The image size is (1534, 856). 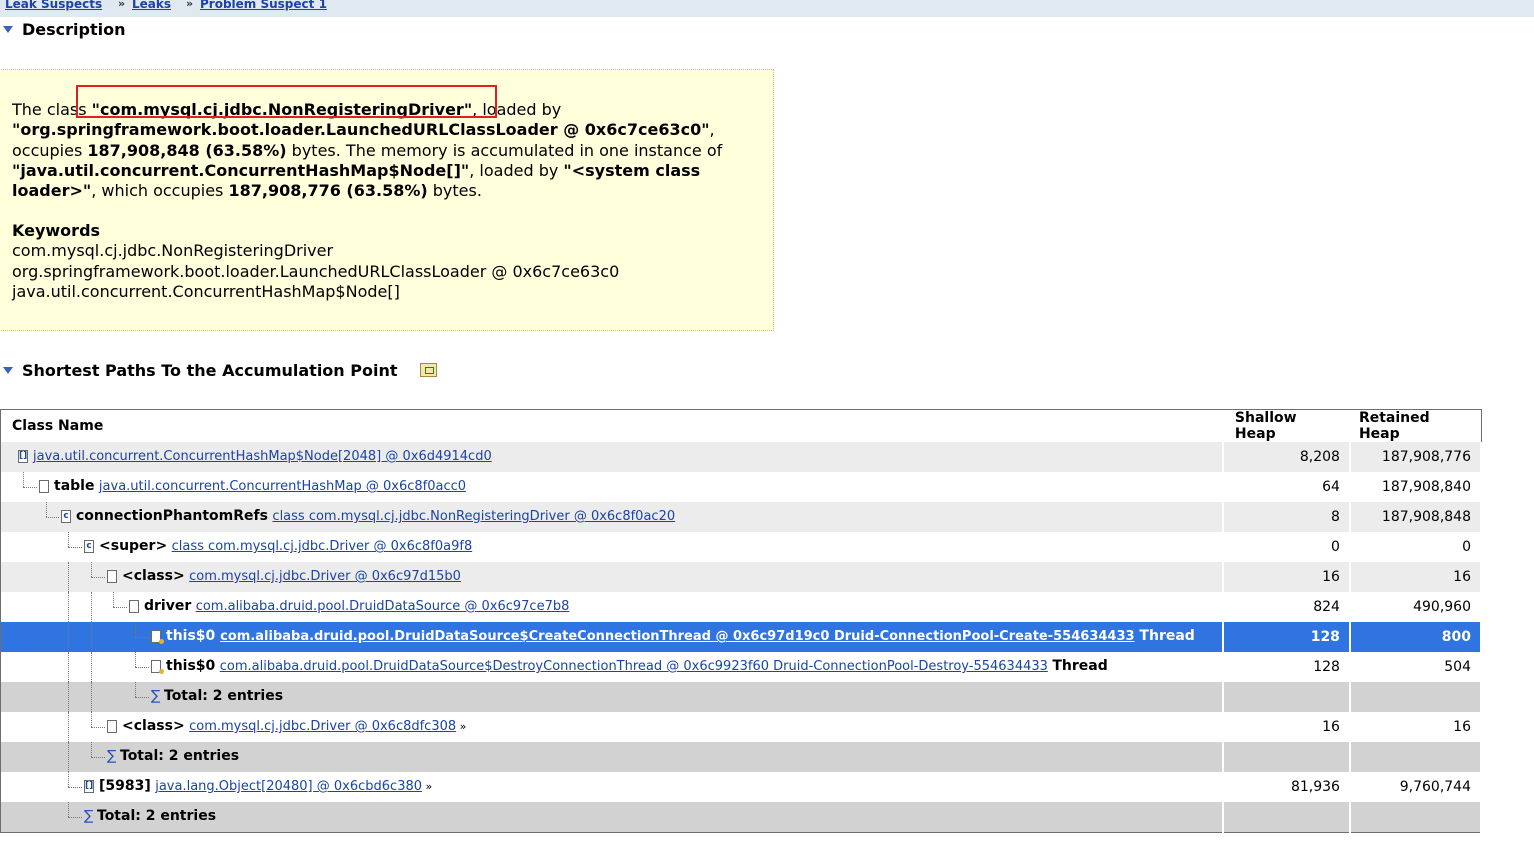 I want to click on retained-heap-cell: 16, so click(x=1416, y=577).